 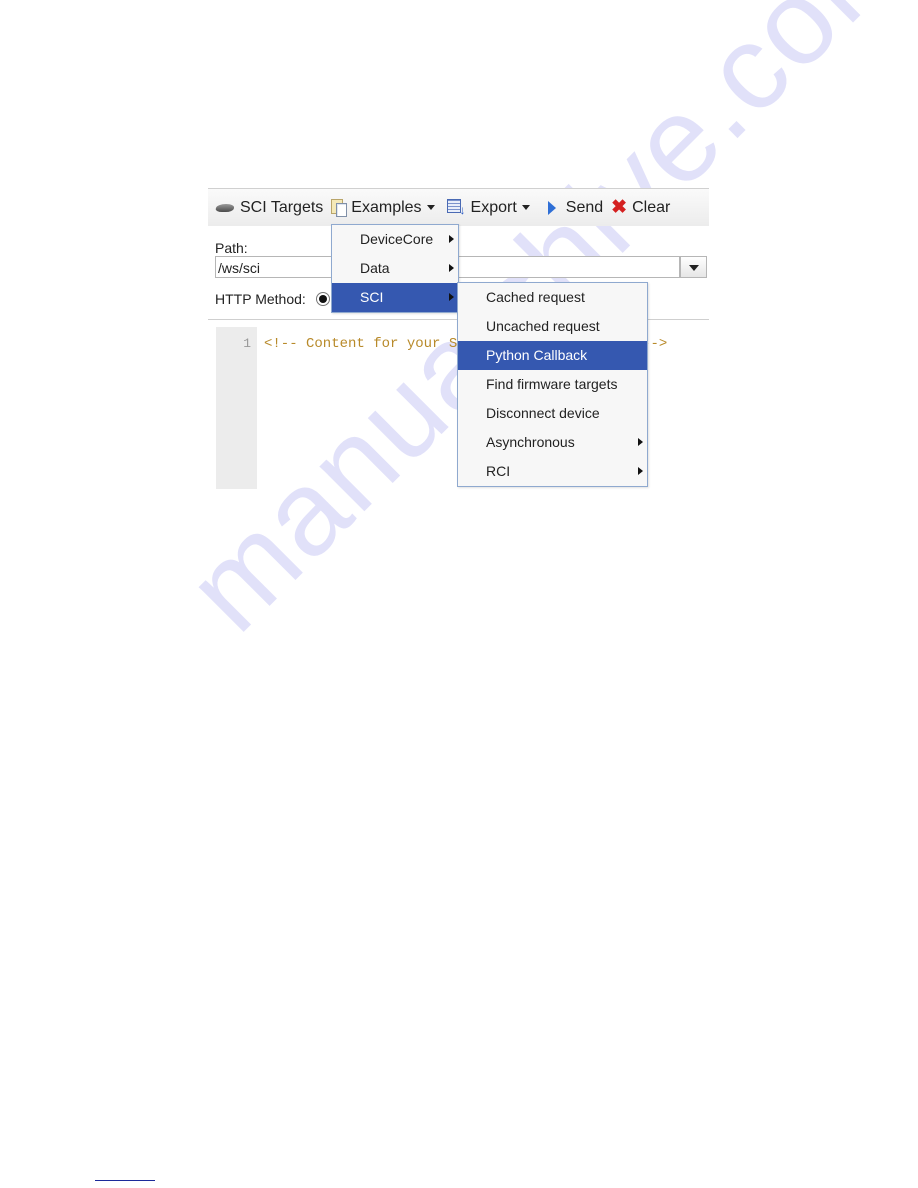 I want to click on menu-item-label: Find firmware targets, so click(x=552, y=384).